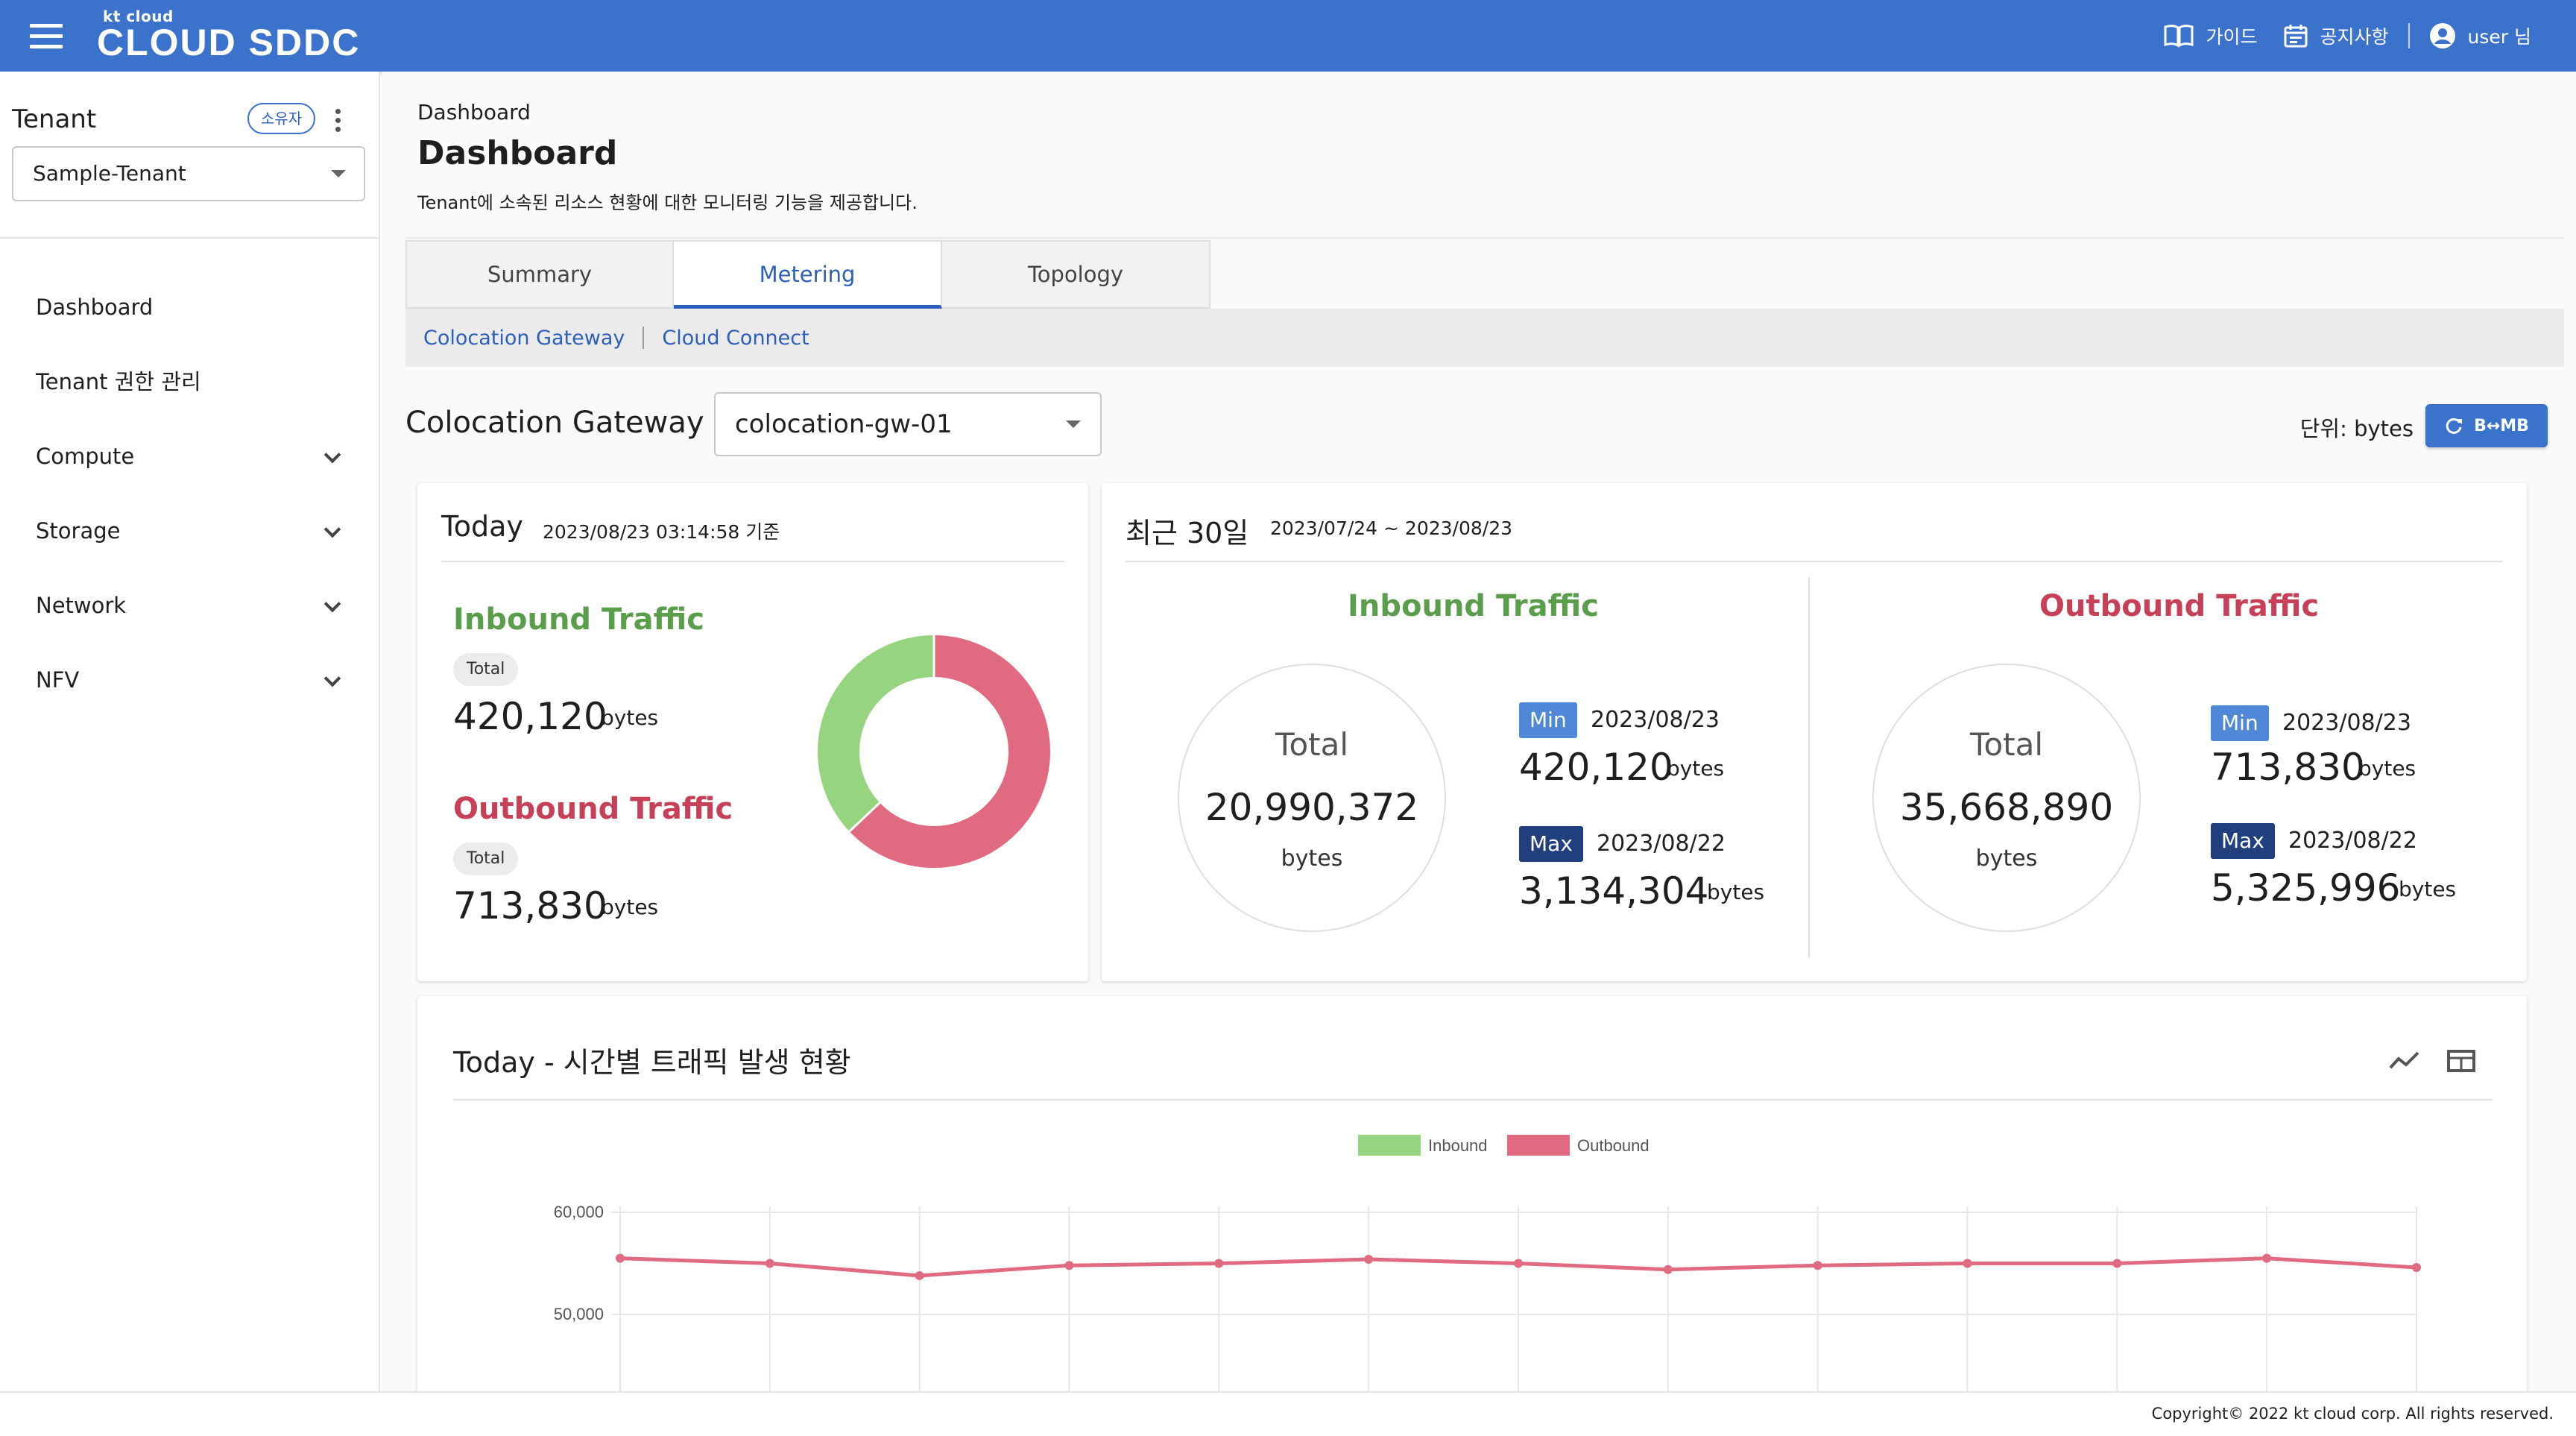 The height and width of the screenshot is (1436, 2576). I want to click on y-tick-label: 60,000, so click(579, 1212).